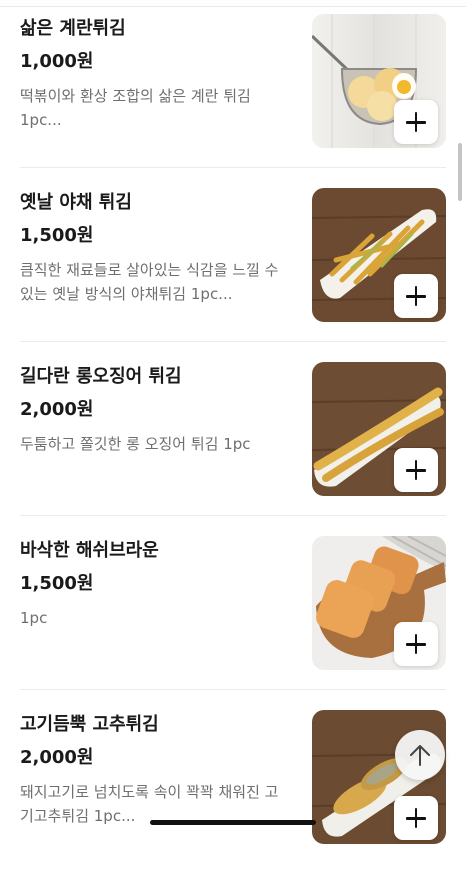  What do you see at coordinates (57, 61) in the screenshot?
I see `menu-item-price: 1,000원` at bounding box center [57, 61].